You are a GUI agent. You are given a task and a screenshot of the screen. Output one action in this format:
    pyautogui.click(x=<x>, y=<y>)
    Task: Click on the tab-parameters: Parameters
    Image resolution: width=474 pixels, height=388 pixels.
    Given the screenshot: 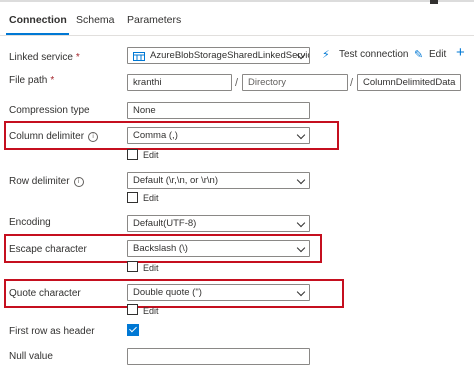 What is the action you would take?
    pyautogui.click(x=154, y=20)
    